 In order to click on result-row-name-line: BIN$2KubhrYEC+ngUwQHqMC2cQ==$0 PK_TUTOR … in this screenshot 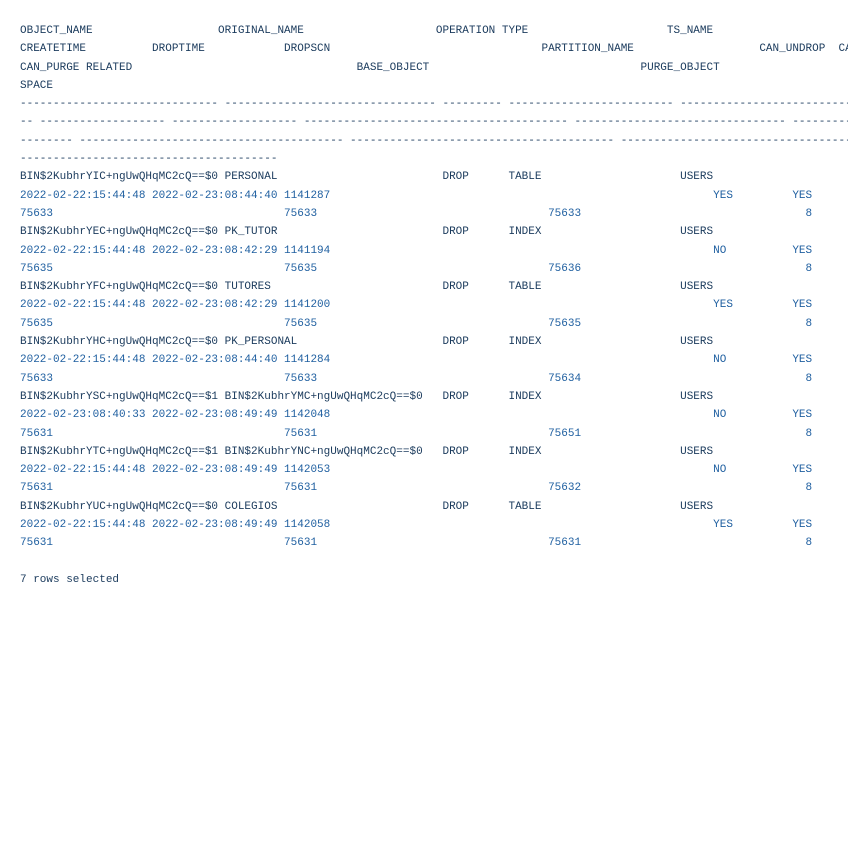, I will do `click(367, 232)`.